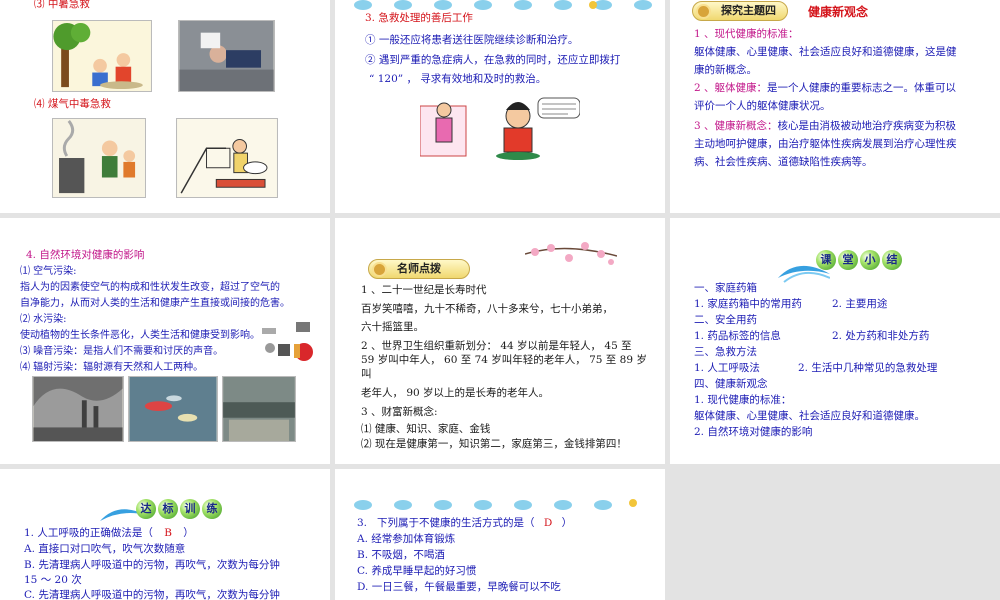 The image size is (1000, 600). Describe the element at coordinates (753, 432) in the screenshot. I see `summary-line-10: 2. 自然环境对健康的影响` at that location.